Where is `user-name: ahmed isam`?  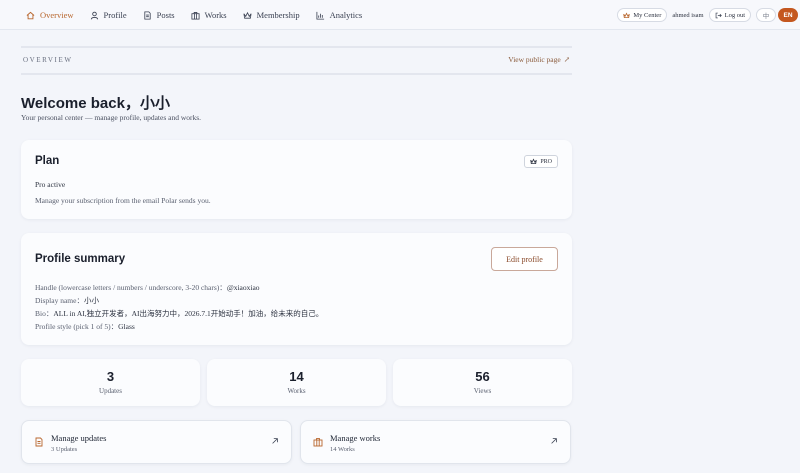 user-name: ahmed isam is located at coordinates (688, 15).